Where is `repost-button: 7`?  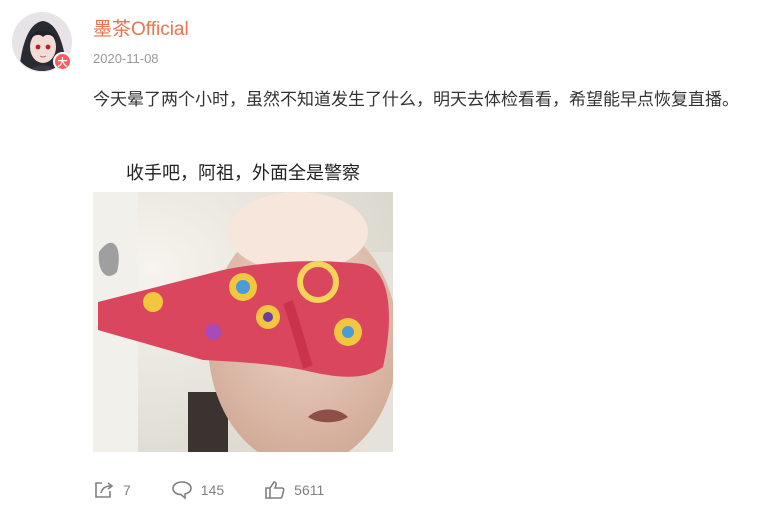 repost-button: 7 is located at coordinates (112, 490).